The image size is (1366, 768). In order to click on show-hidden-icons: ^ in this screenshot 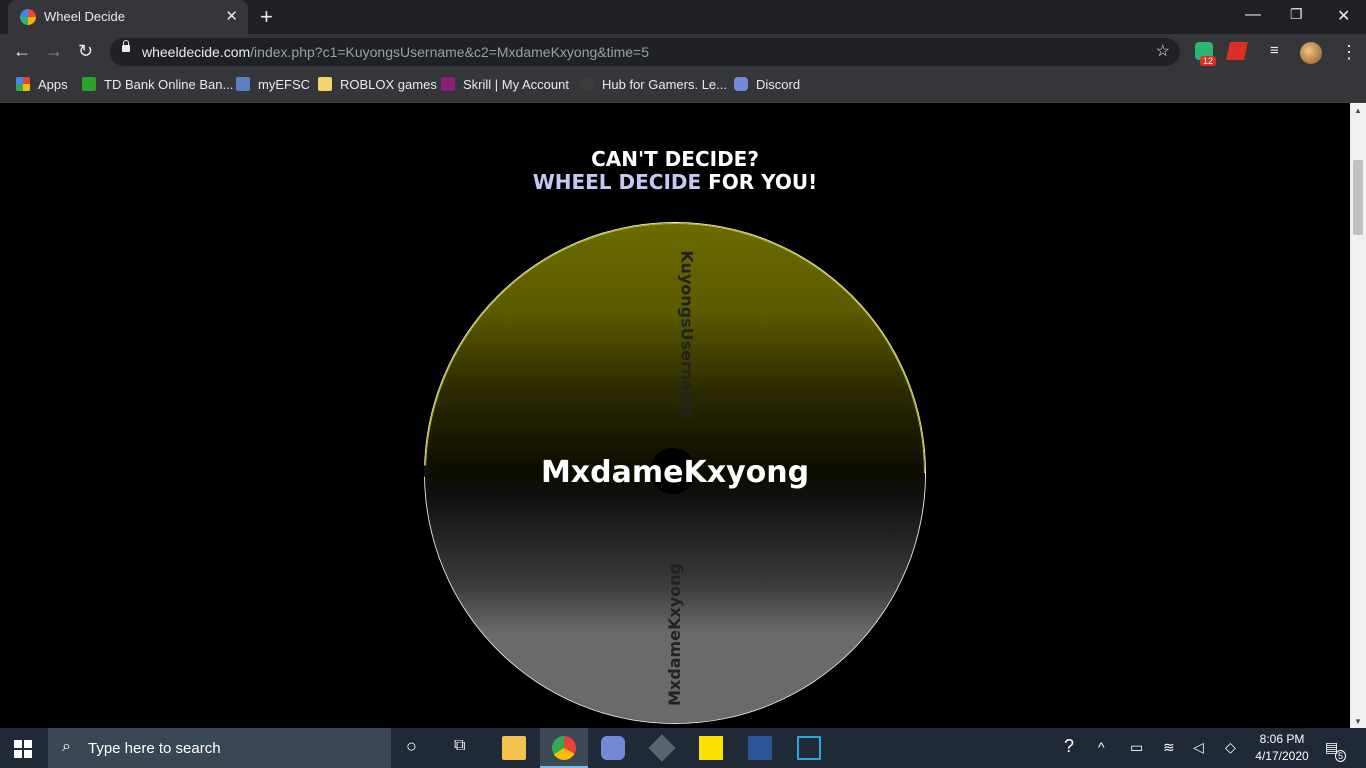, I will do `click(1101, 747)`.